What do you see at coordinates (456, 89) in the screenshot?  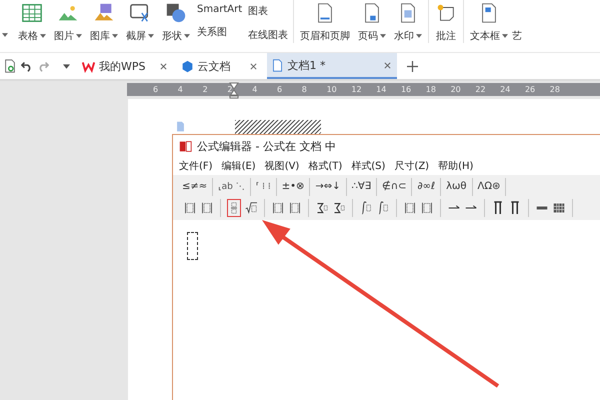 I see `ruler-number: 20` at bounding box center [456, 89].